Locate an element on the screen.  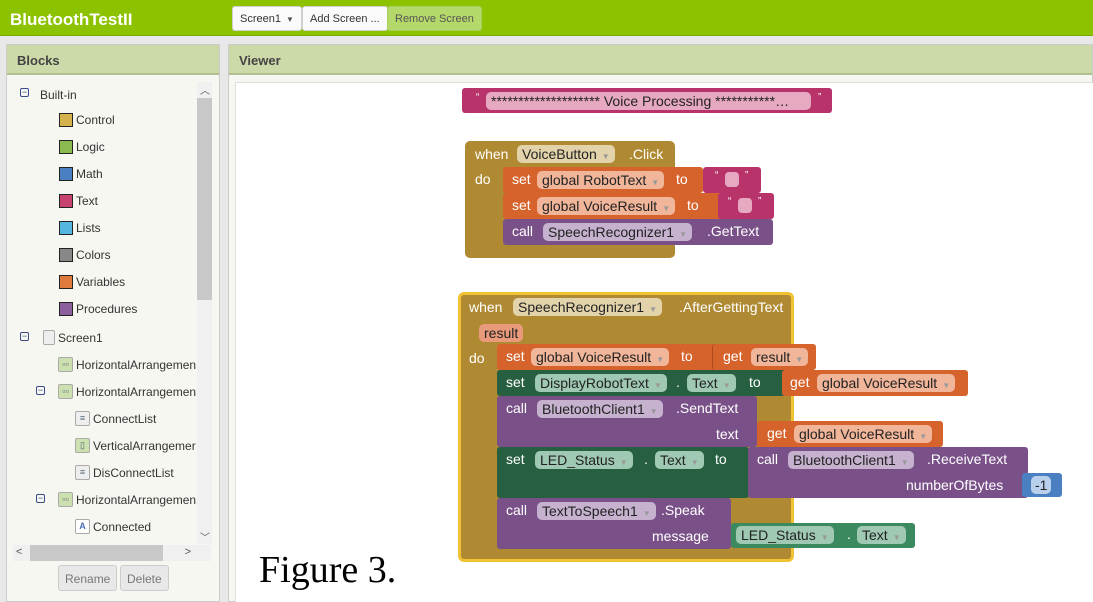
figure-caption: Figure 3. is located at coordinates (328, 570).